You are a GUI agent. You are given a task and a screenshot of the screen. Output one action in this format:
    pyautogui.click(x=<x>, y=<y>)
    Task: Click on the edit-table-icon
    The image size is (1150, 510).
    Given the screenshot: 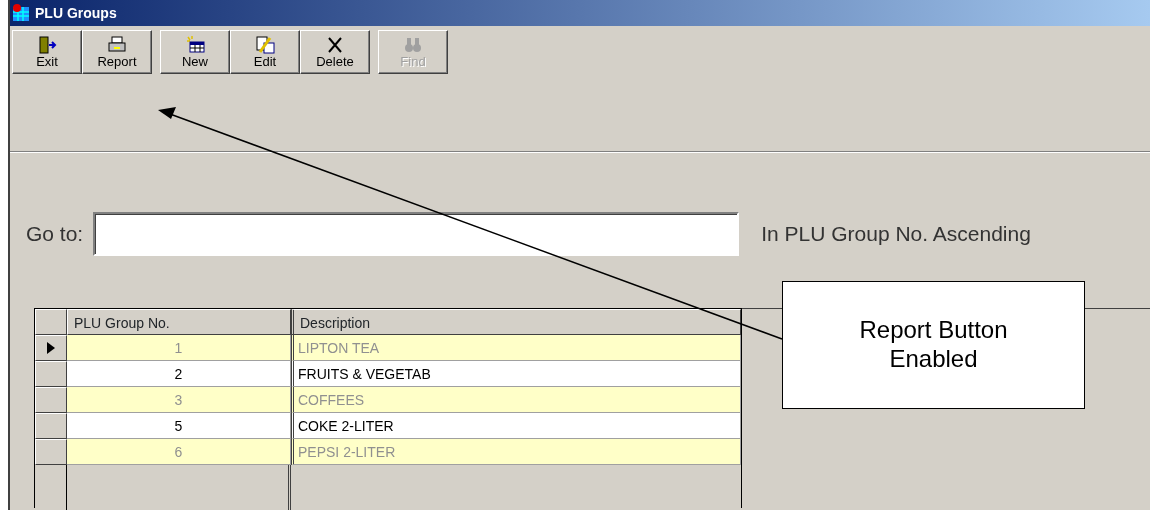 What is the action you would take?
    pyautogui.click(x=265, y=44)
    